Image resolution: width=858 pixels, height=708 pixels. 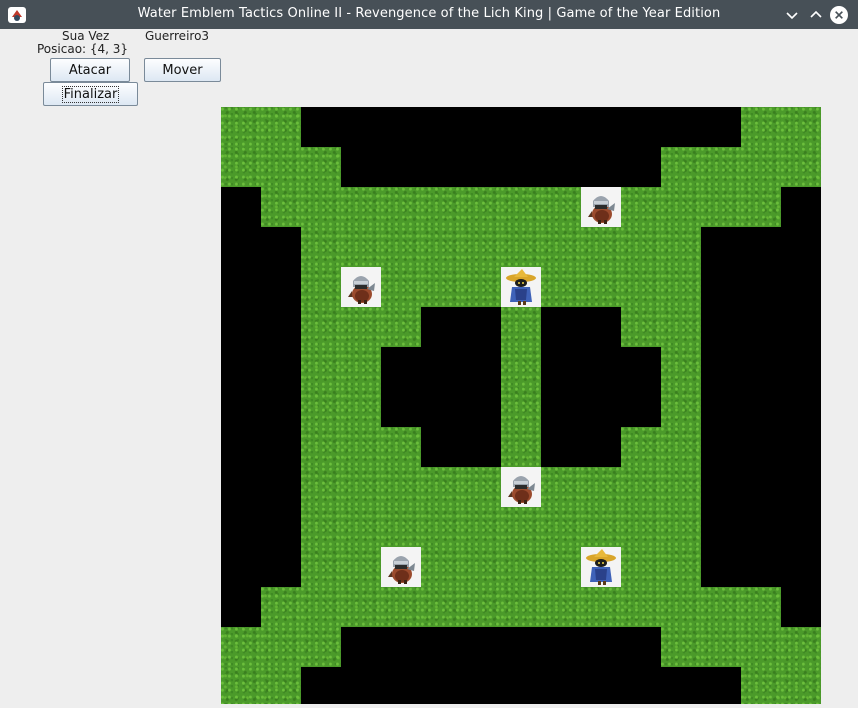 I want to click on close-icon, so click(x=839, y=15).